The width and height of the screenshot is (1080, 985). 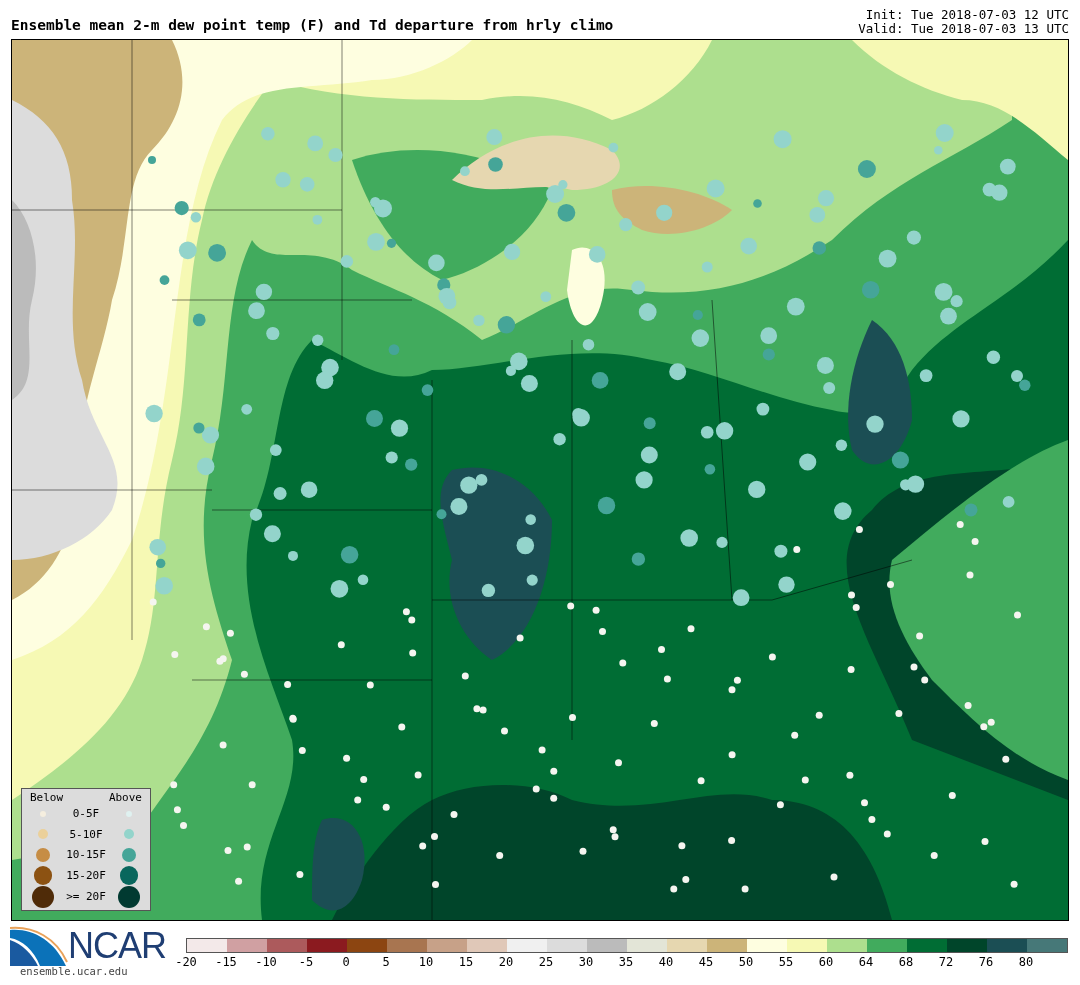 I want to click on tick-label: 40, so click(x=666, y=962).